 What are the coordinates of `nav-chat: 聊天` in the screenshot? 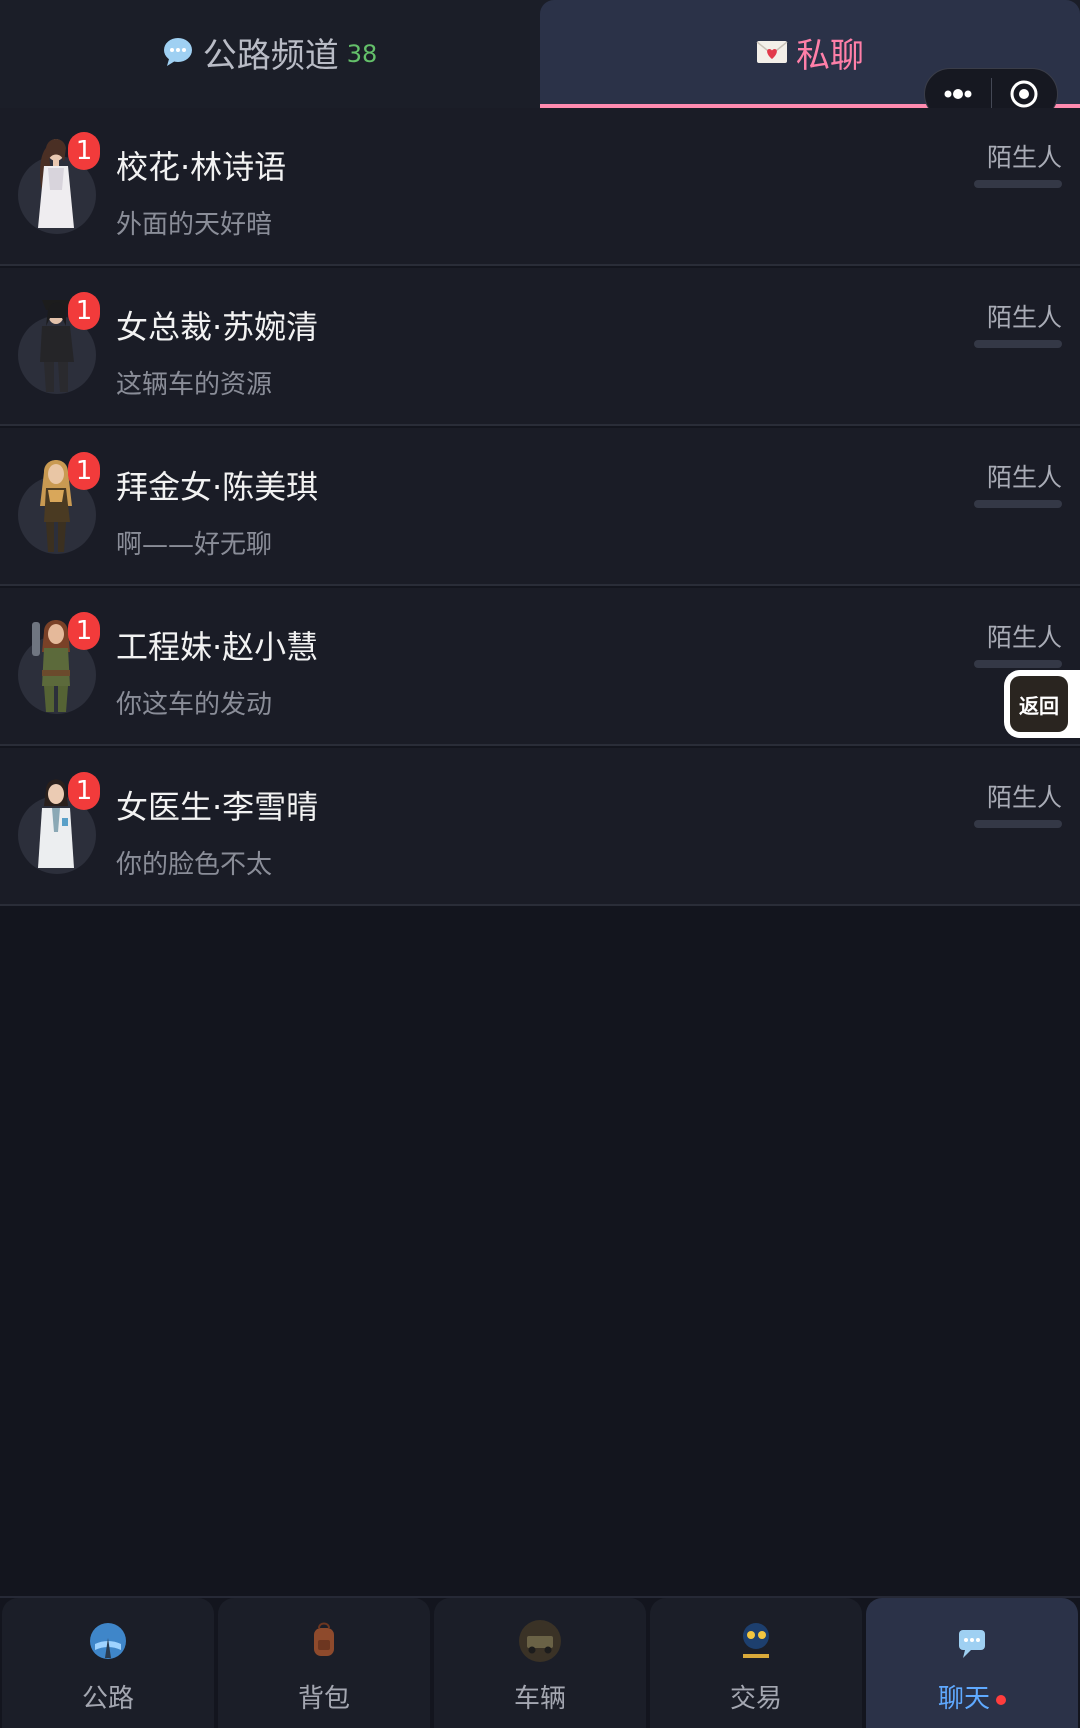 It's located at (972, 1663).